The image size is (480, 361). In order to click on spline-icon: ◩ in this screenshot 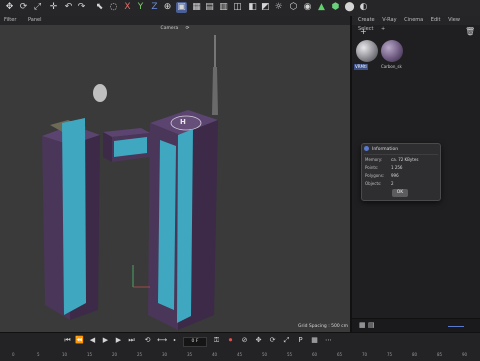, I will do `click(265, 7)`.